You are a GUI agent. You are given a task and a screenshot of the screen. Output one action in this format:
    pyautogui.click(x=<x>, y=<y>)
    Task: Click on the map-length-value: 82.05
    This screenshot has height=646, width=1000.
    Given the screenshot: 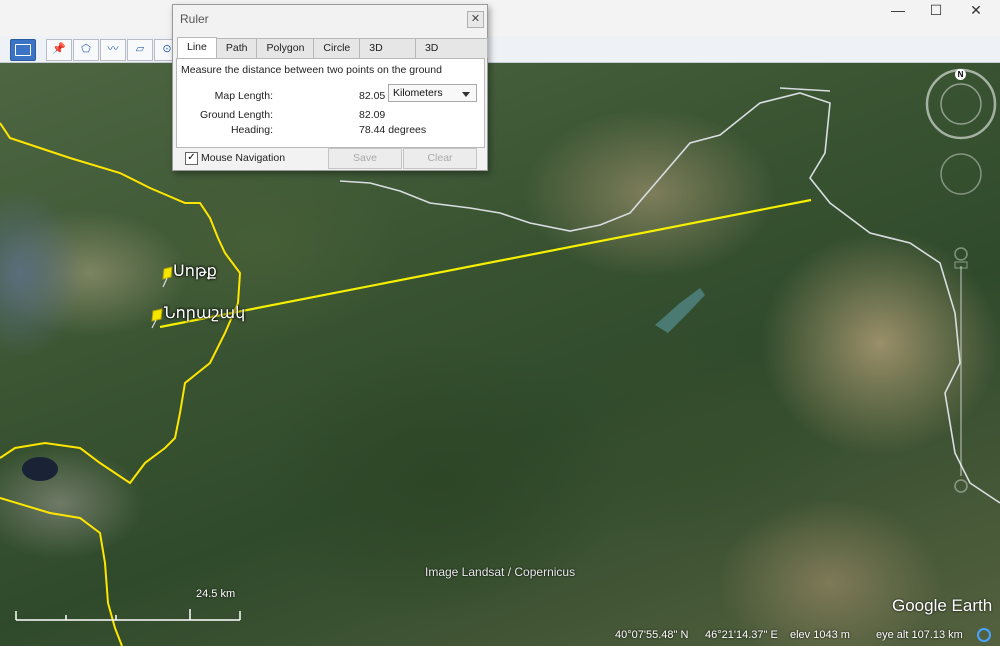 What is the action you would take?
    pyautogui.click(x=372, y=96)
    